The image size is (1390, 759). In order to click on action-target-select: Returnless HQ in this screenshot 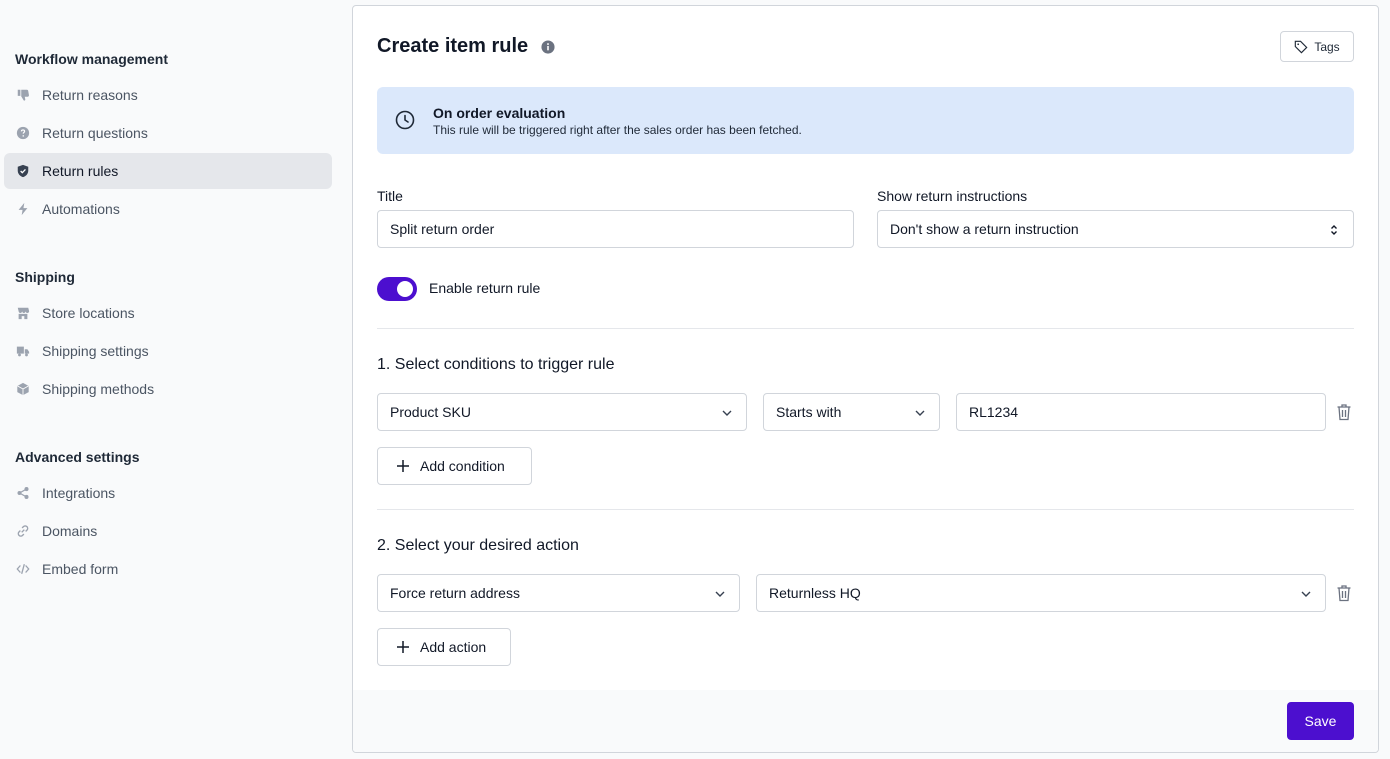, I will do `click(1041, 593)`.